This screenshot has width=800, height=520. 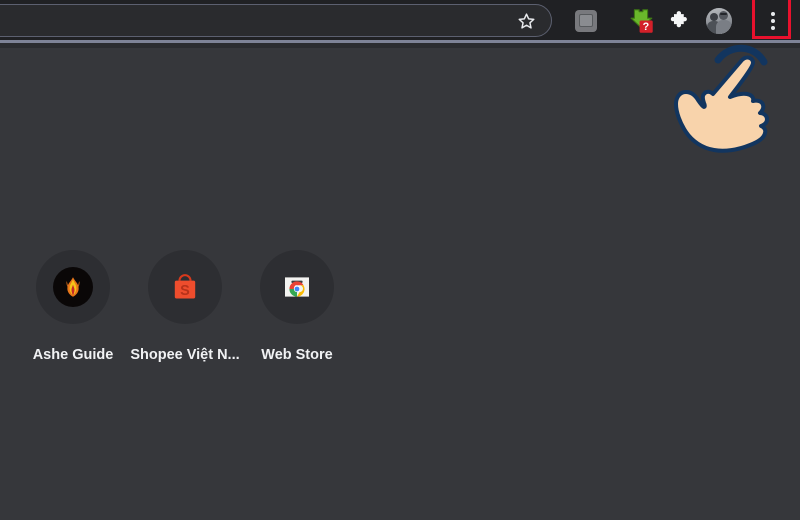 I want to click on download-badge-text: ?, so click(x=645, y=27).